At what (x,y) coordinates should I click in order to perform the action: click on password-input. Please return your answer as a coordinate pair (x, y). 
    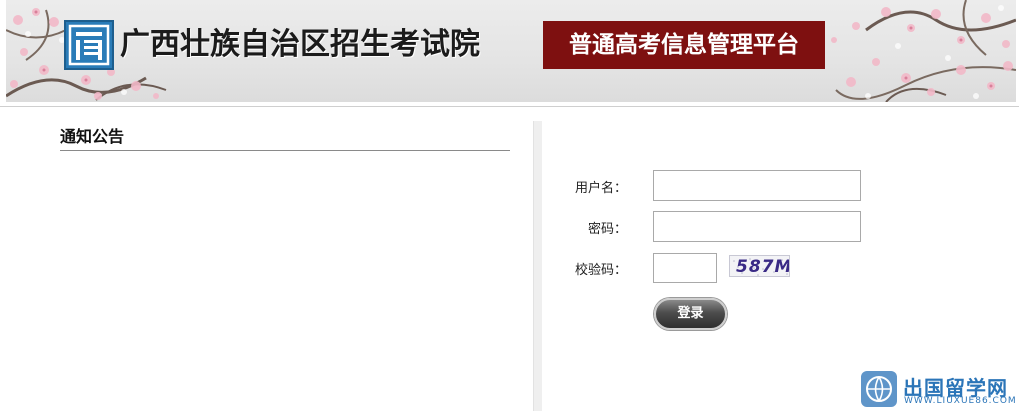
    Looking at the image, I should click on (757, 226).